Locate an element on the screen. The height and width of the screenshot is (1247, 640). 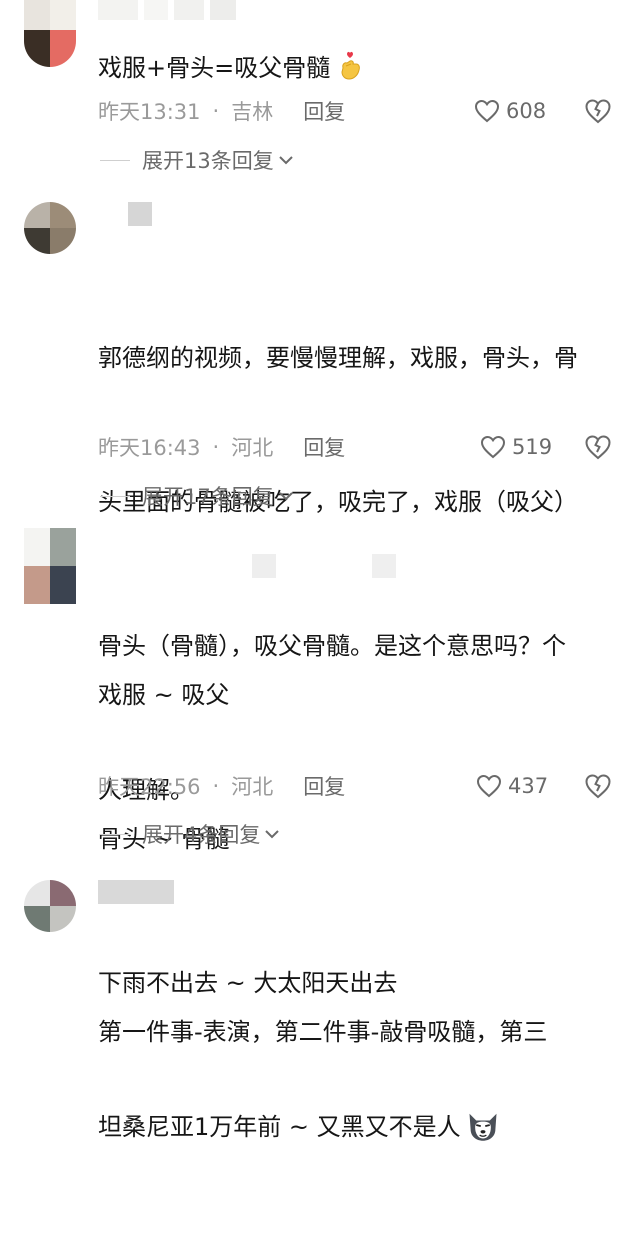
comment-text: 戏服+骨头=吸父骨髓 is located at coordinates (358, 68).